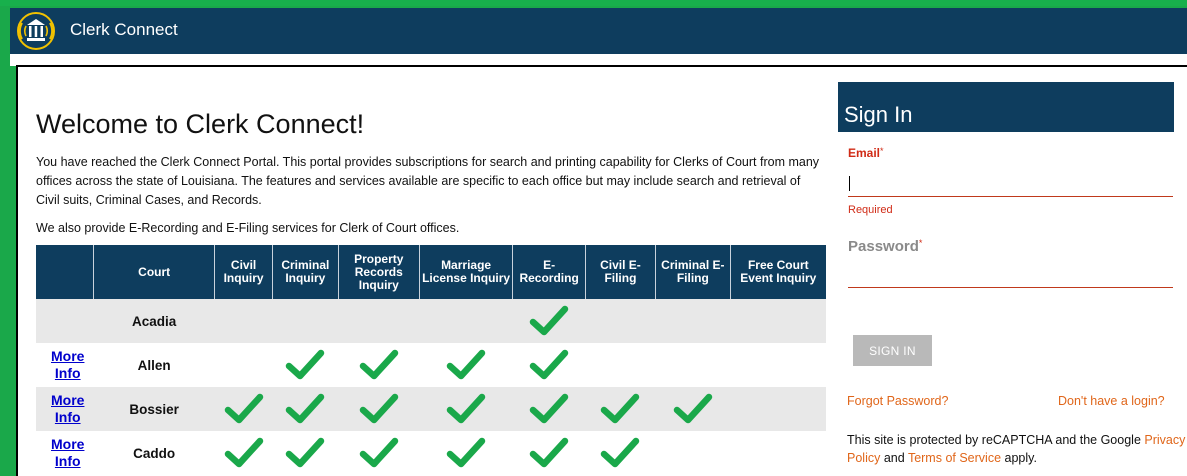  I want to click on email-field, so click(1010, 184).